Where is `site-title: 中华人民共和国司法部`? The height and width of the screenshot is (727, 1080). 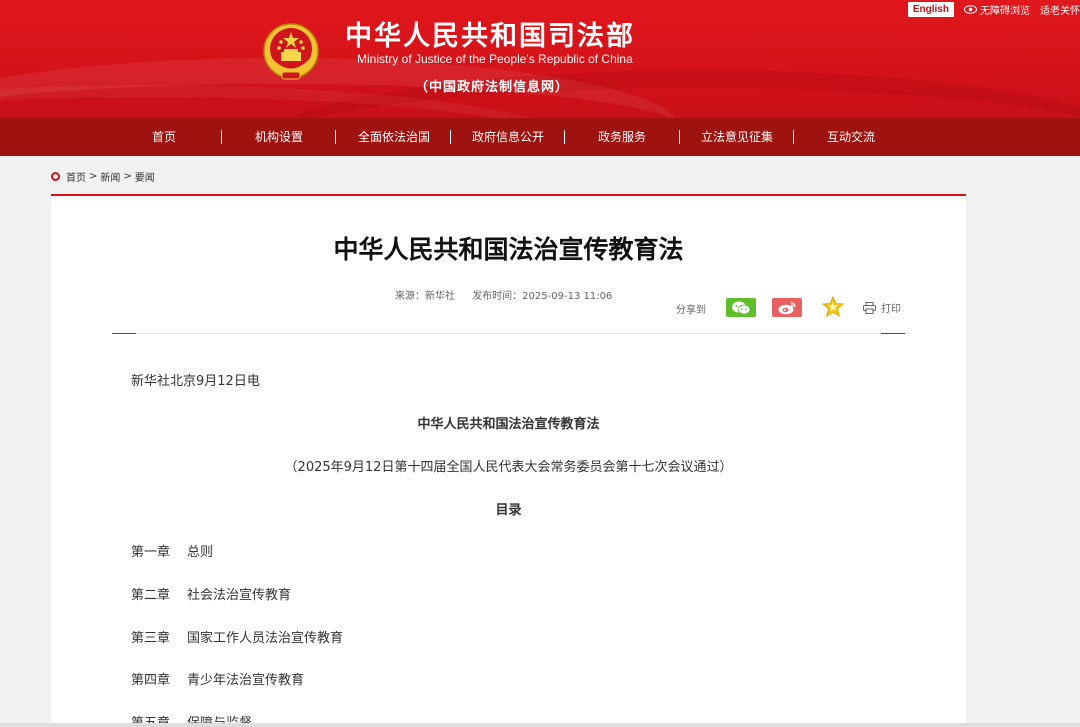 site-title: 中华人民共和国司法部 is located at coordinates (490, 33).